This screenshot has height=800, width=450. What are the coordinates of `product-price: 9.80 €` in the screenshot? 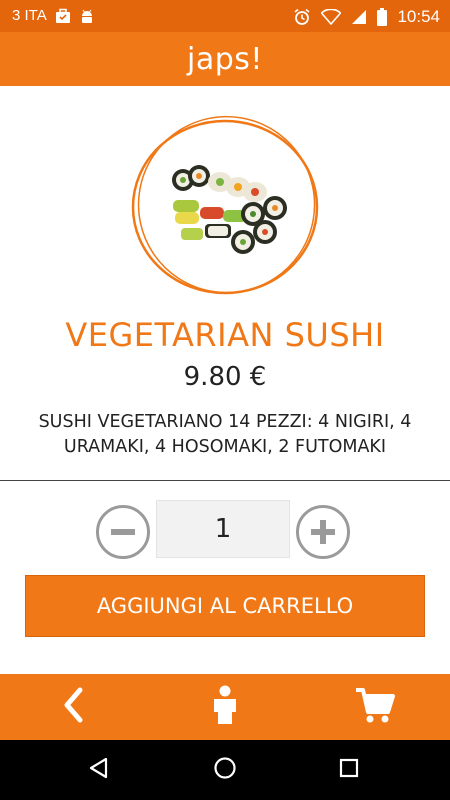 It's located at (225, 377).